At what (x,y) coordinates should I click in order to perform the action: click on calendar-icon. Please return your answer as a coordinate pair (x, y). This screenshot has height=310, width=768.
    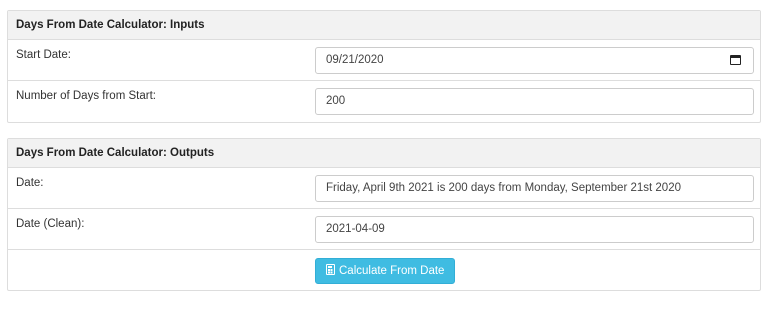
    Looking at the image, I should click on (735, 60).